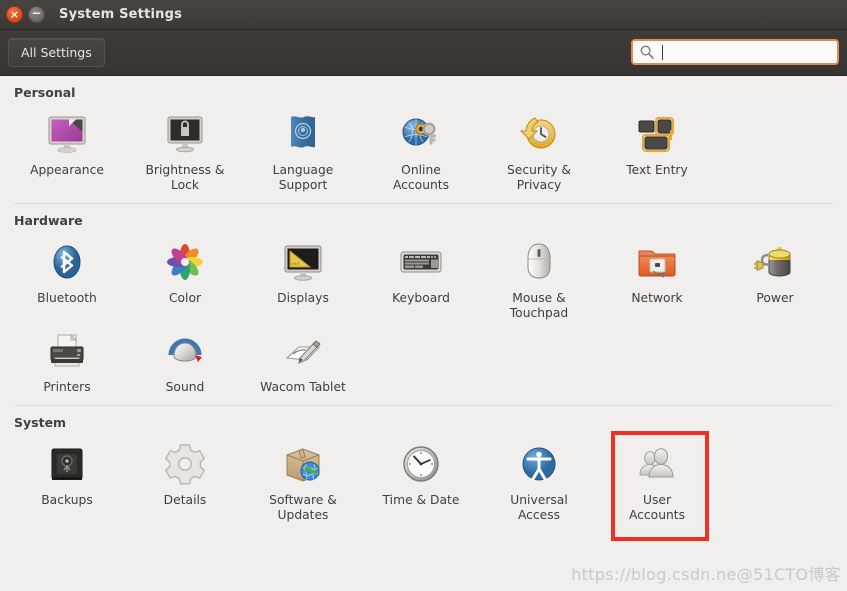 This screenshot has width=847, height=591. What do you see at coordinates (303, 134) in the screenshot?
I see `language-support-icon` at bounding box center [303, 134].